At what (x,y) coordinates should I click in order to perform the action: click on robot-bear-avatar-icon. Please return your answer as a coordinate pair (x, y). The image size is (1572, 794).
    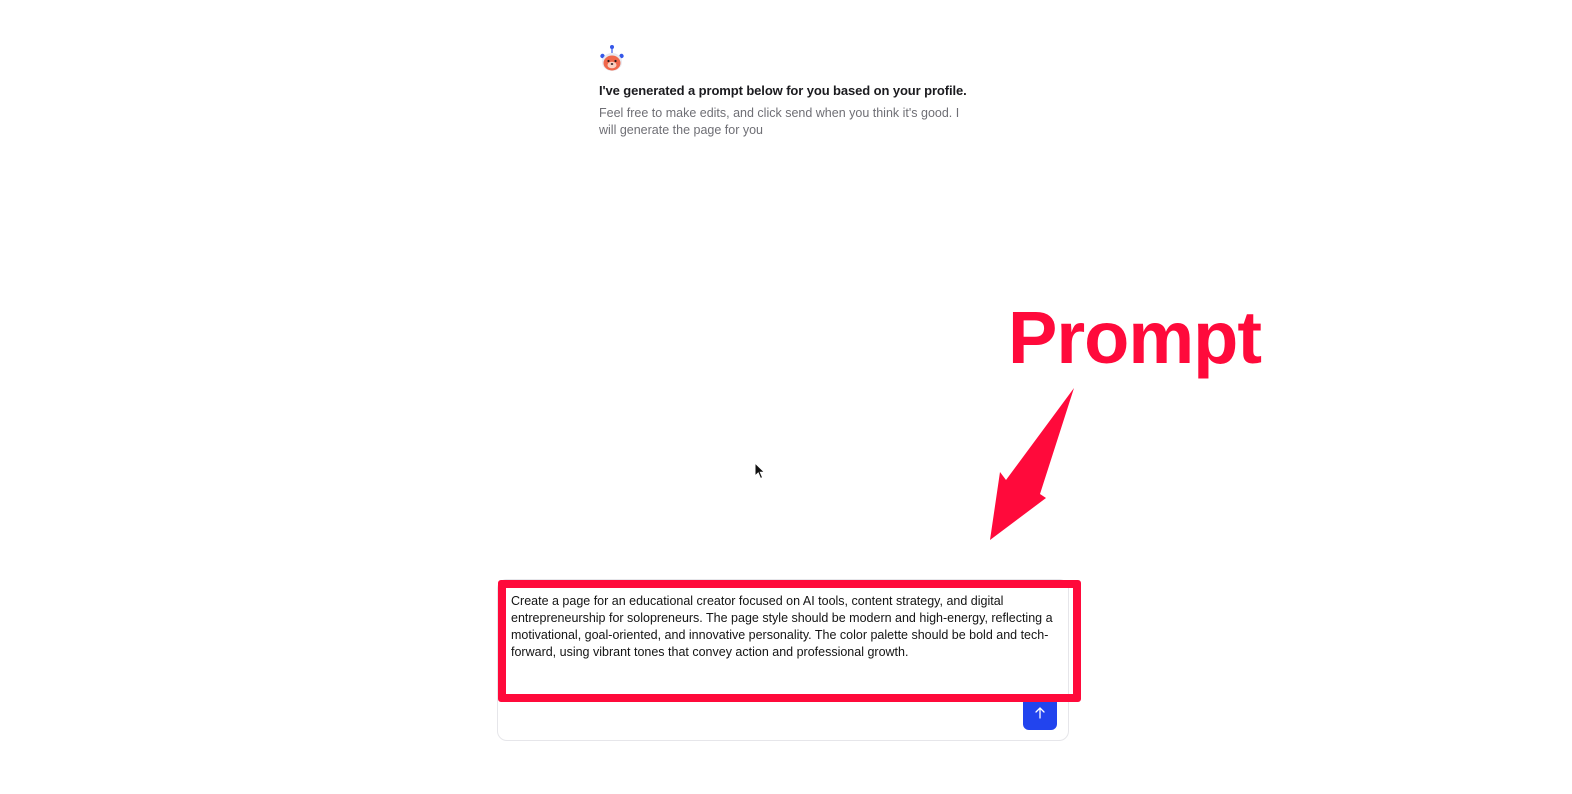
    Looking at the image, I should click on (612, 58).